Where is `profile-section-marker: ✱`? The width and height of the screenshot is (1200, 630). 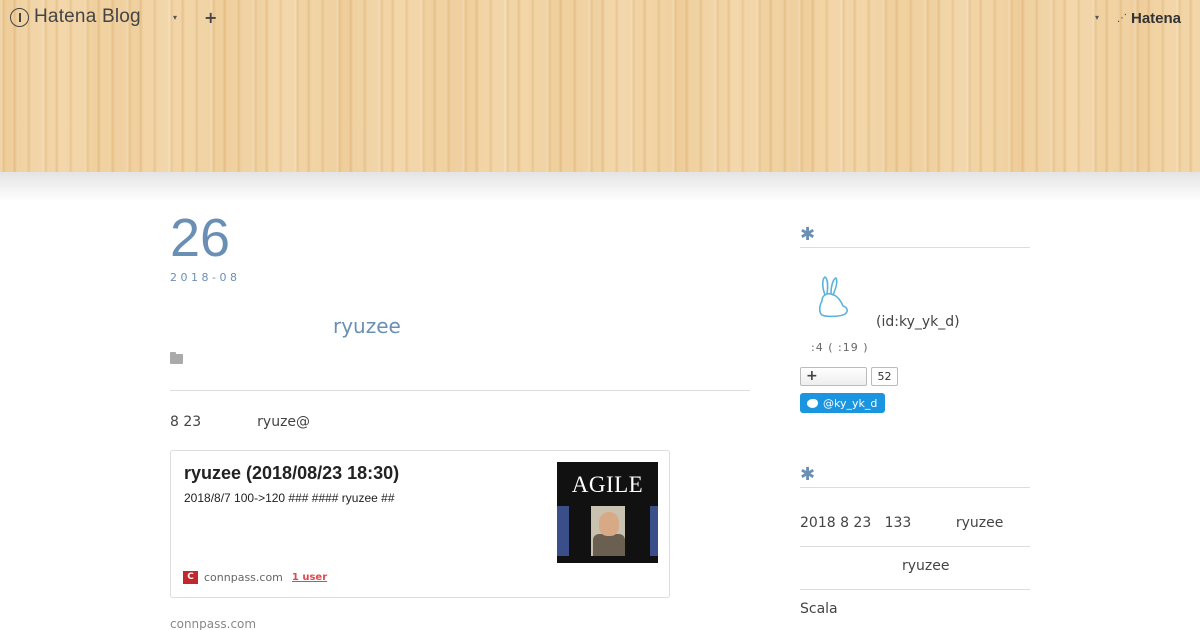
profile-section-marker: ✱ is located at coordinates (808, 234).